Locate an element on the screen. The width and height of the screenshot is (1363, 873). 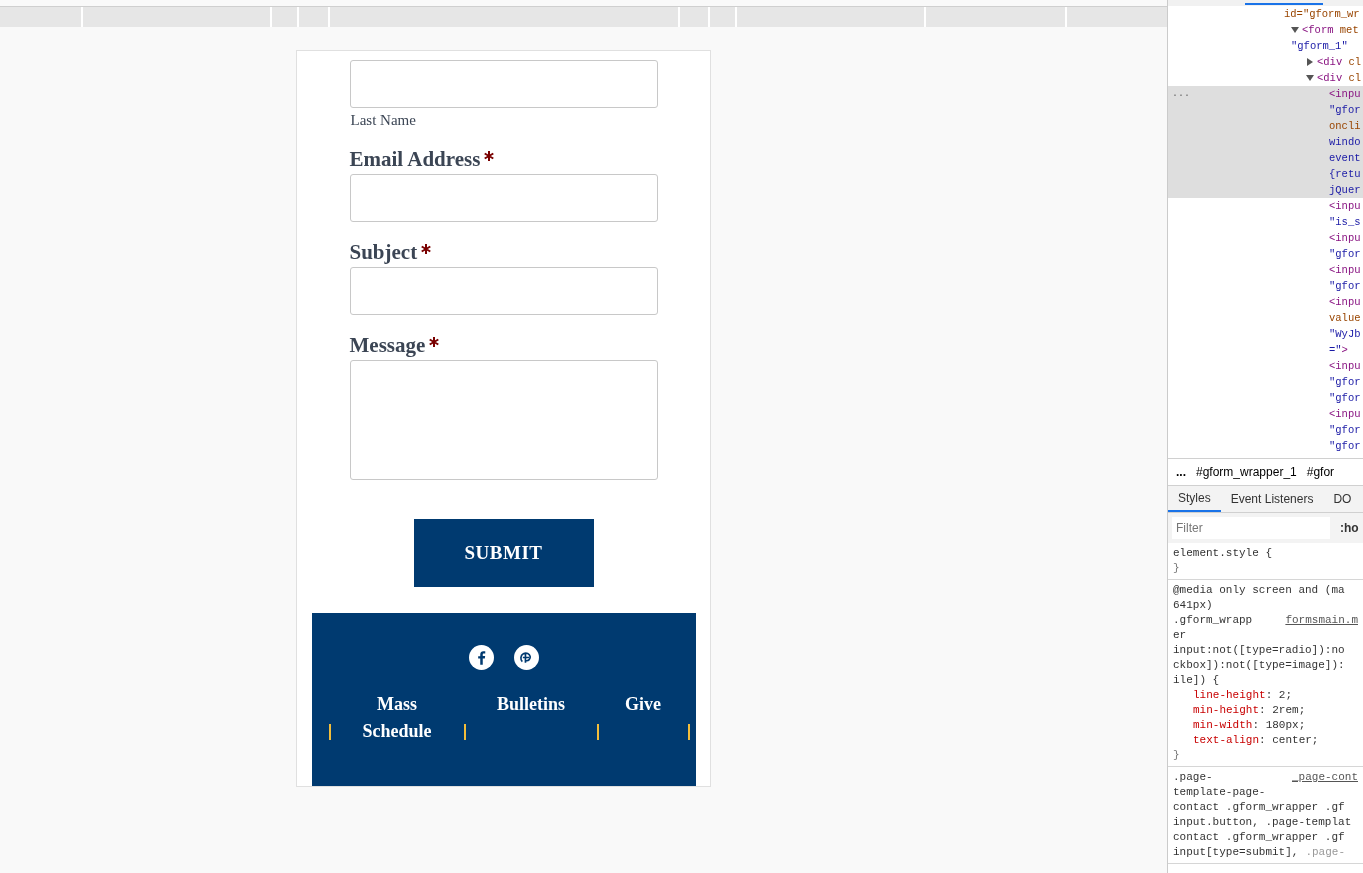
dom-node-line: ="> is located at coordinates (1338, 350).